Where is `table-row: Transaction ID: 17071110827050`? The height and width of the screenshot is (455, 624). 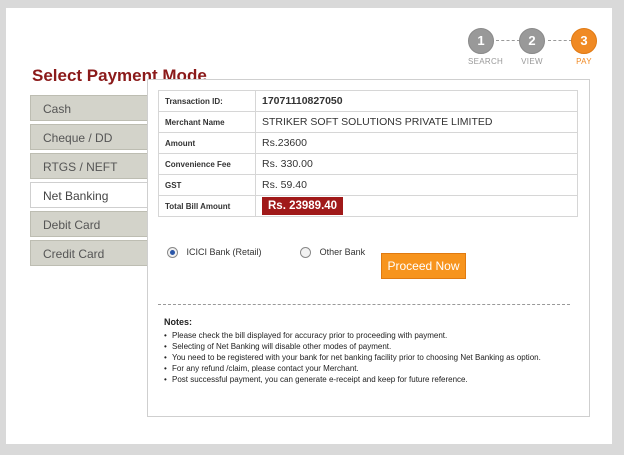 table-row: Transaction ID: 17071110827050 is located at coordinates (368, 101).